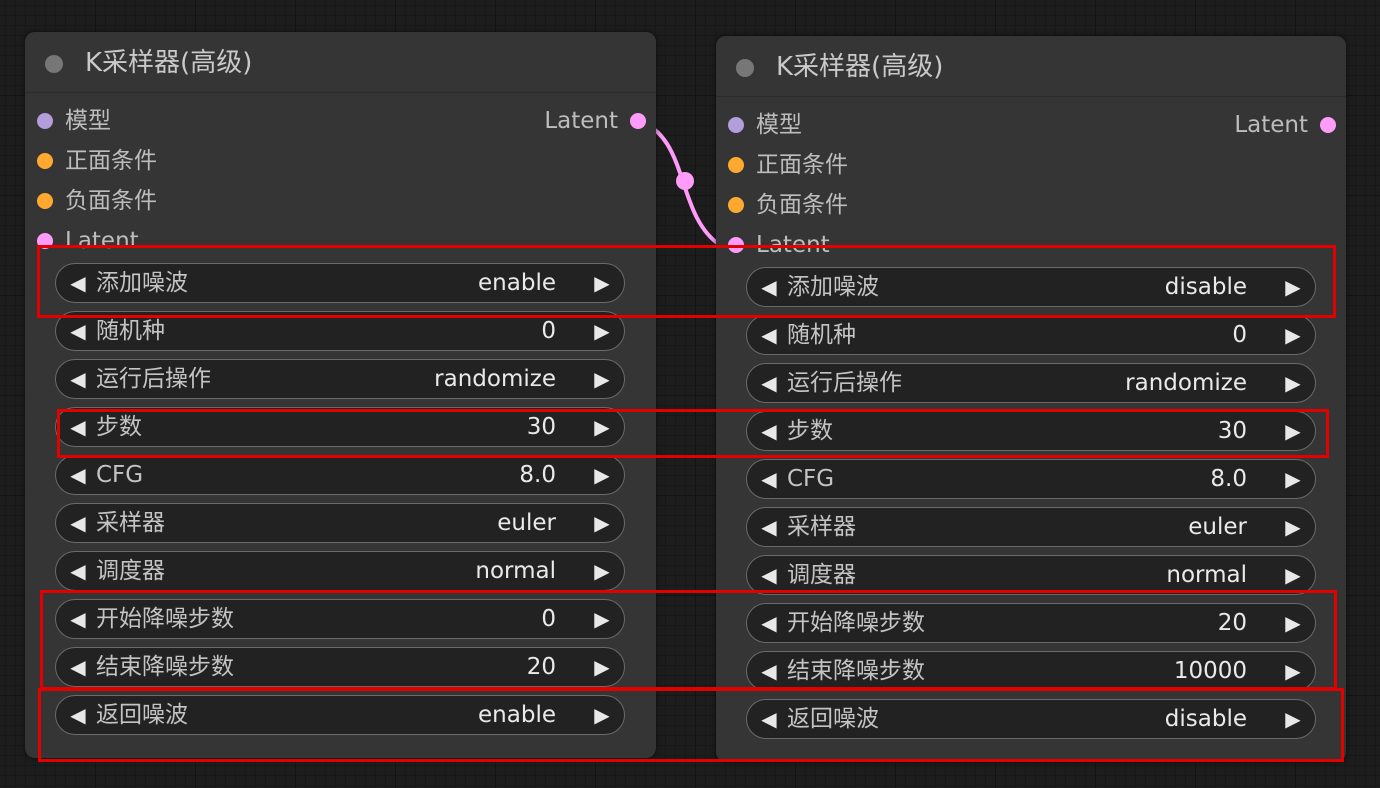 This screenshot has height=788, width=1380. Describe the element at coordinates (340, 619) in the screenshot. I see `widget-start-step: ◀ 开始降噪步数 0 ▶` at that location.